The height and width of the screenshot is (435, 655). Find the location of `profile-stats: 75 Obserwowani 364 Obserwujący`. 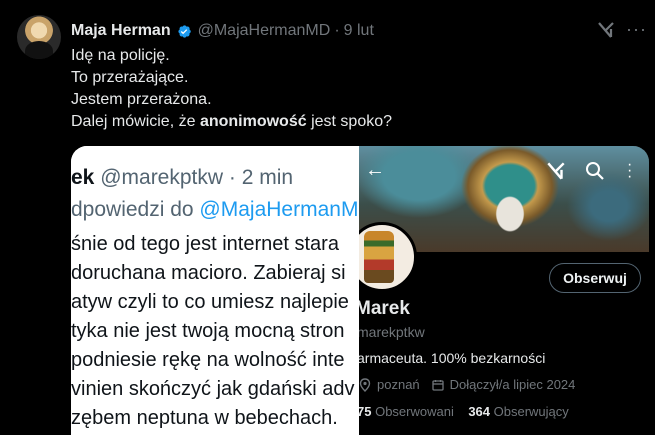

profile-stats: 75 Obserwowani 364 Obserwujący is located at coordinates (464, 411).